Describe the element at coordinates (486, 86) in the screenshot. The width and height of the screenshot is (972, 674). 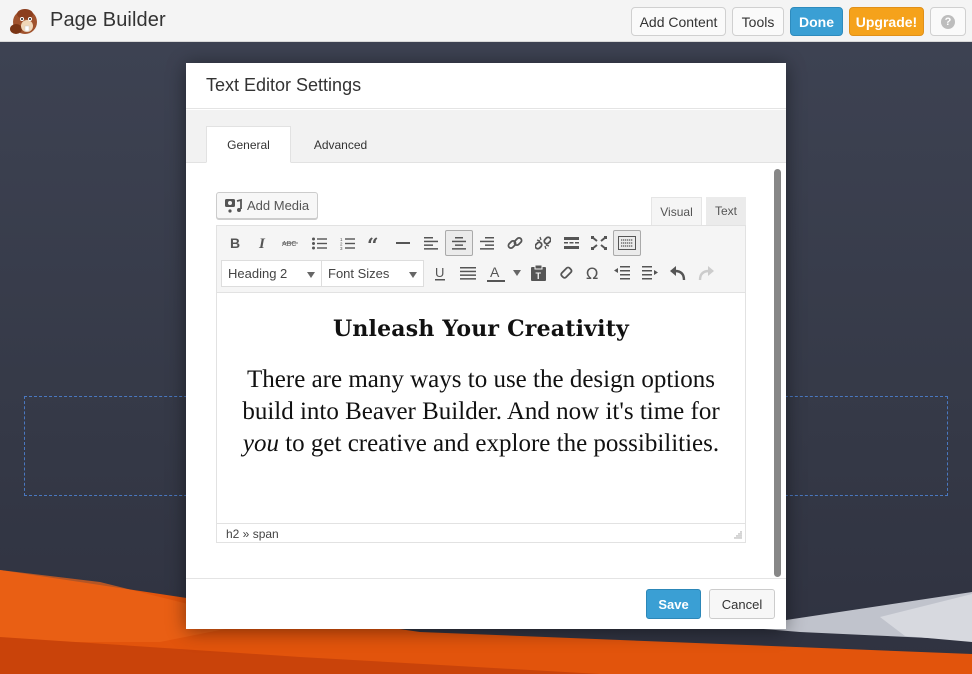
I see `modal-header: Text Editor Settings` at that location.